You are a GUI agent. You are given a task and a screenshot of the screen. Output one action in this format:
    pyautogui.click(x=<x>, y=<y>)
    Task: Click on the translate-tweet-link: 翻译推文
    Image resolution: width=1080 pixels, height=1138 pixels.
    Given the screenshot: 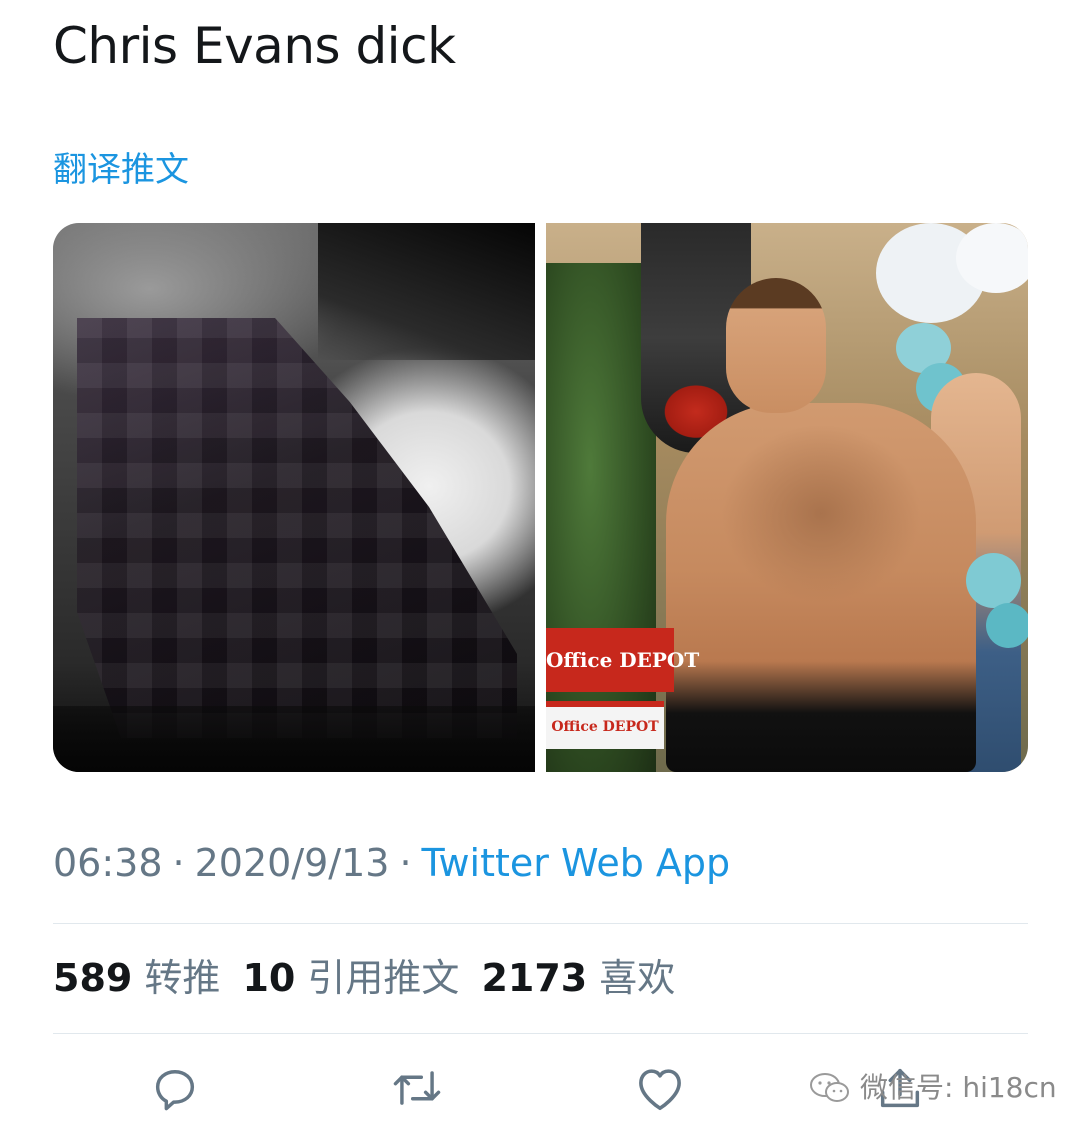 What is the action you would take?
    pyautogui.click(x=121, y=170)
    